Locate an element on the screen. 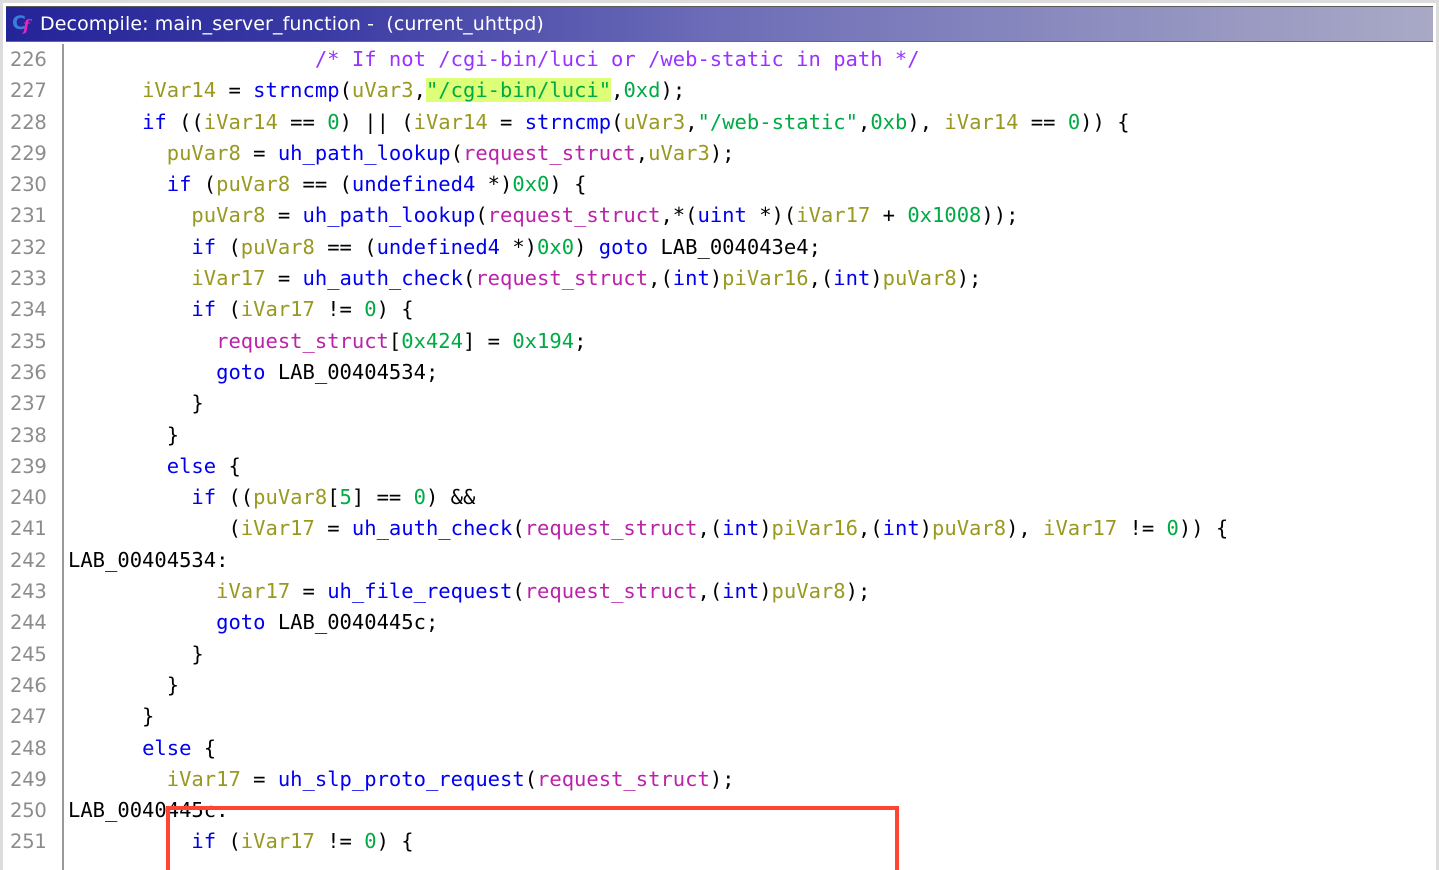 The width and height of the screenshot is (1439, 870). code-line: 242 LAB_00404534: is located at coordinates (719, 560).